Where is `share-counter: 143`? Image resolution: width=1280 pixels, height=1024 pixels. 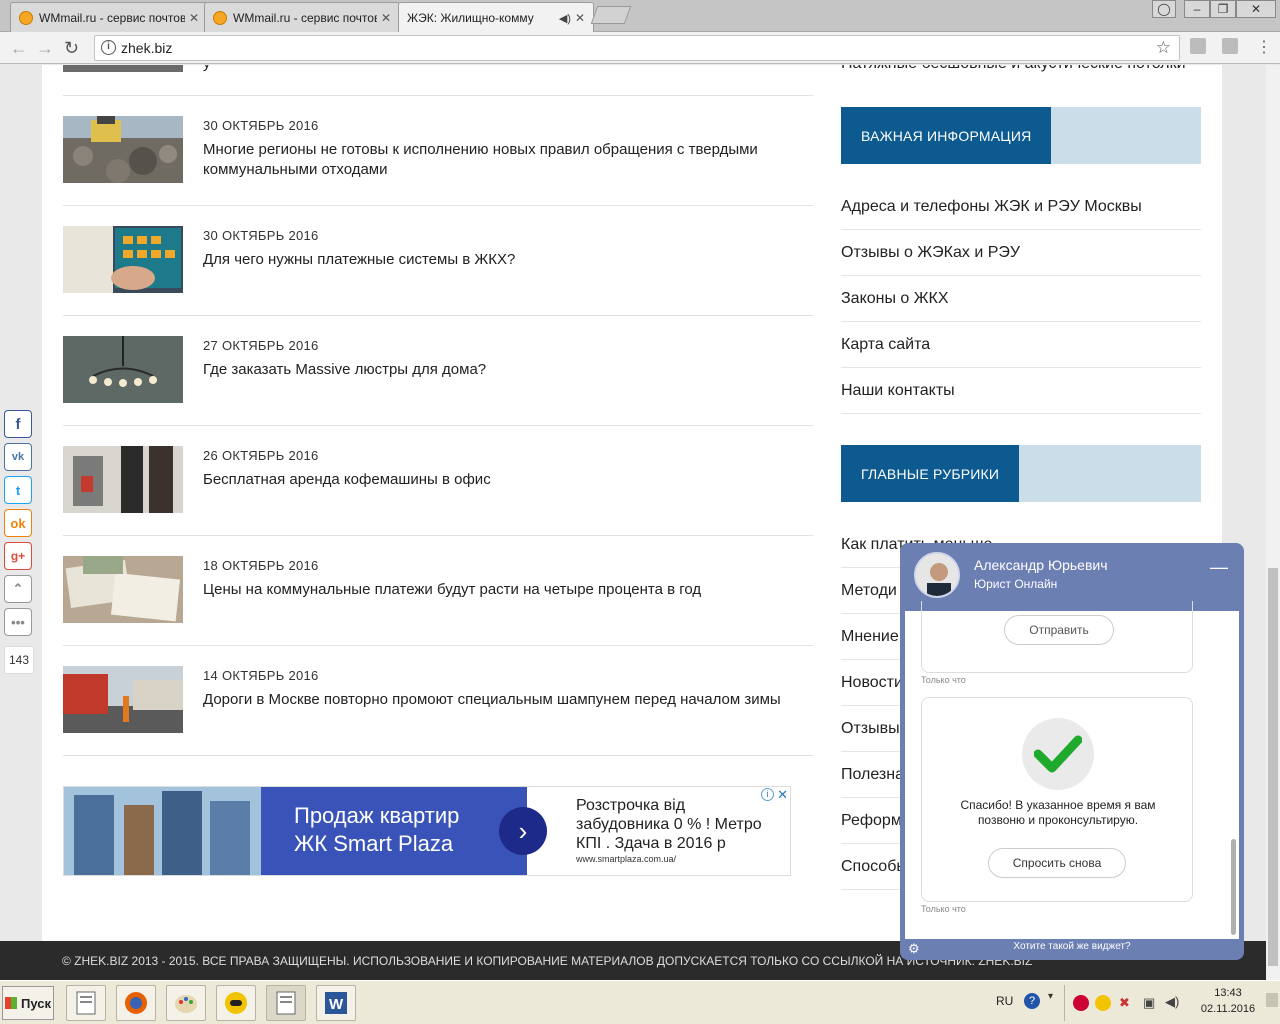 share-counter: 143 is located at coordinates (19, 660).